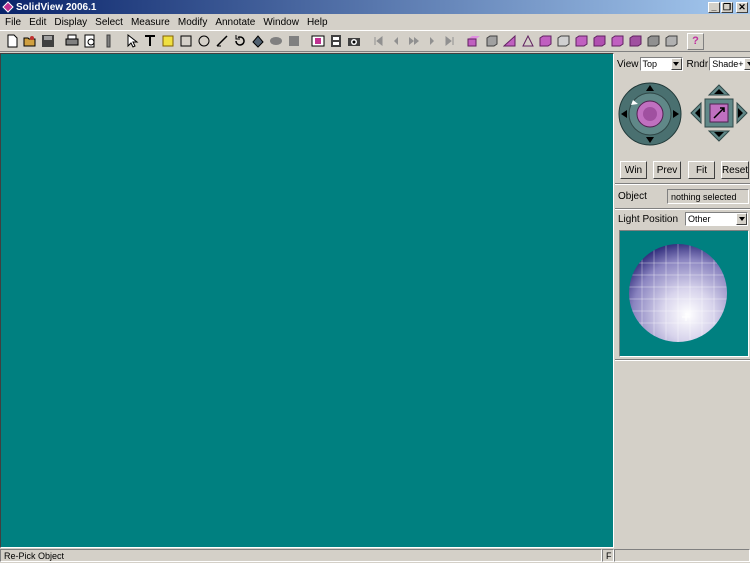  I want to click on save-icon, so click(47, 41).